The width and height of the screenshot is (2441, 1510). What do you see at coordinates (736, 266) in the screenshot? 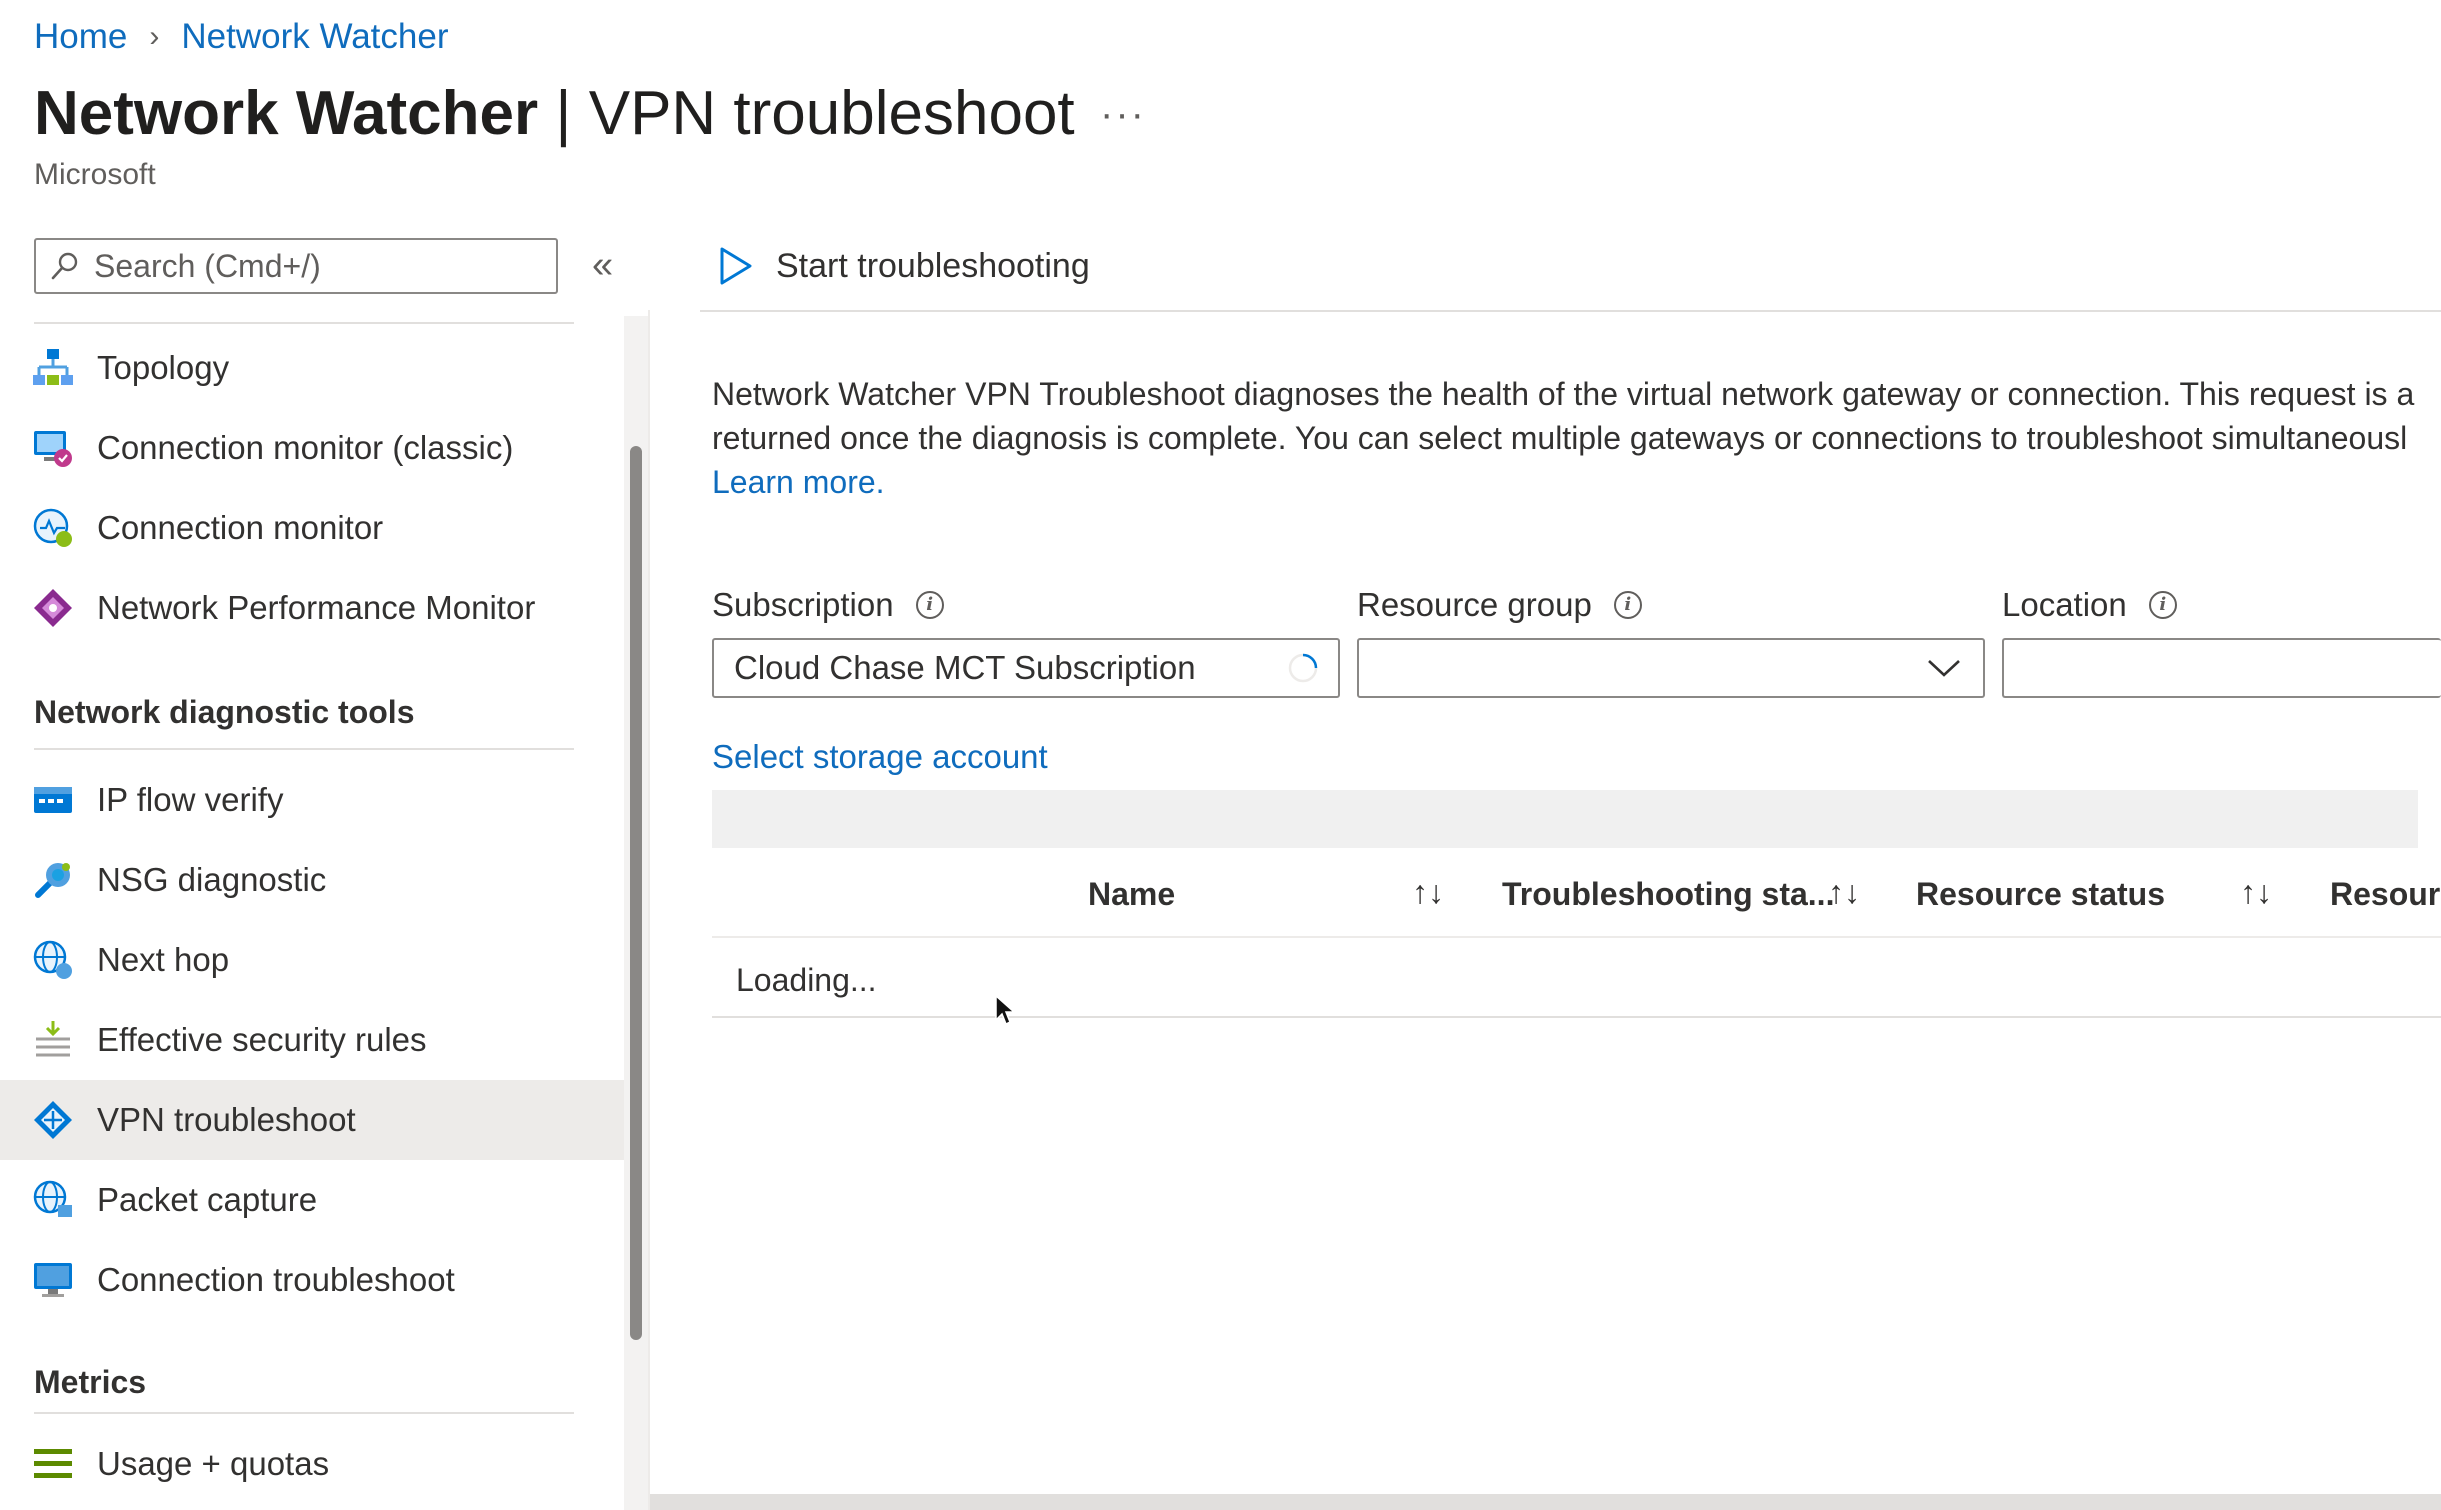
I see `play-icon` at bounding box center [736, 266].